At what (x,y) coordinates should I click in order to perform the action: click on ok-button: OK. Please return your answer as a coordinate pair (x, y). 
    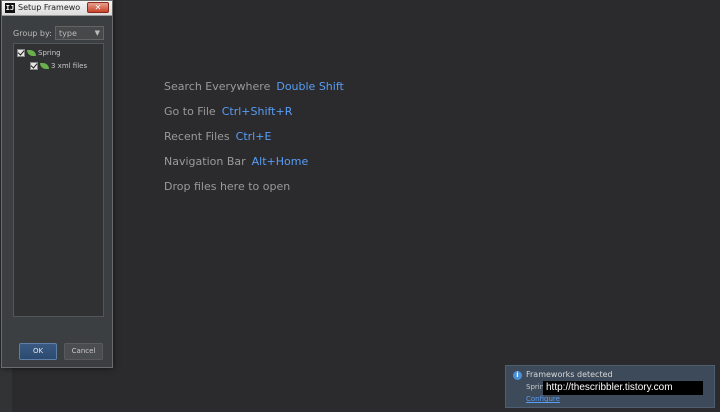
    Looking at the image, I should click on (38, 351).